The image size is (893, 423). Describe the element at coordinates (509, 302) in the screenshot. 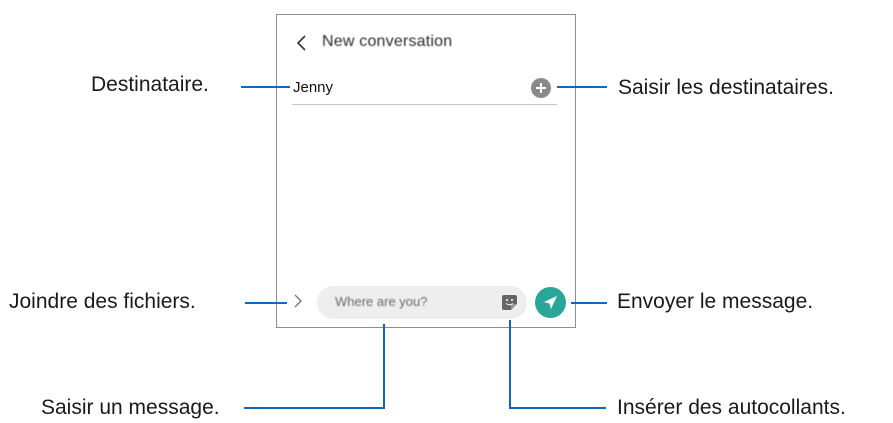

I see `sticker-icon` at that location.